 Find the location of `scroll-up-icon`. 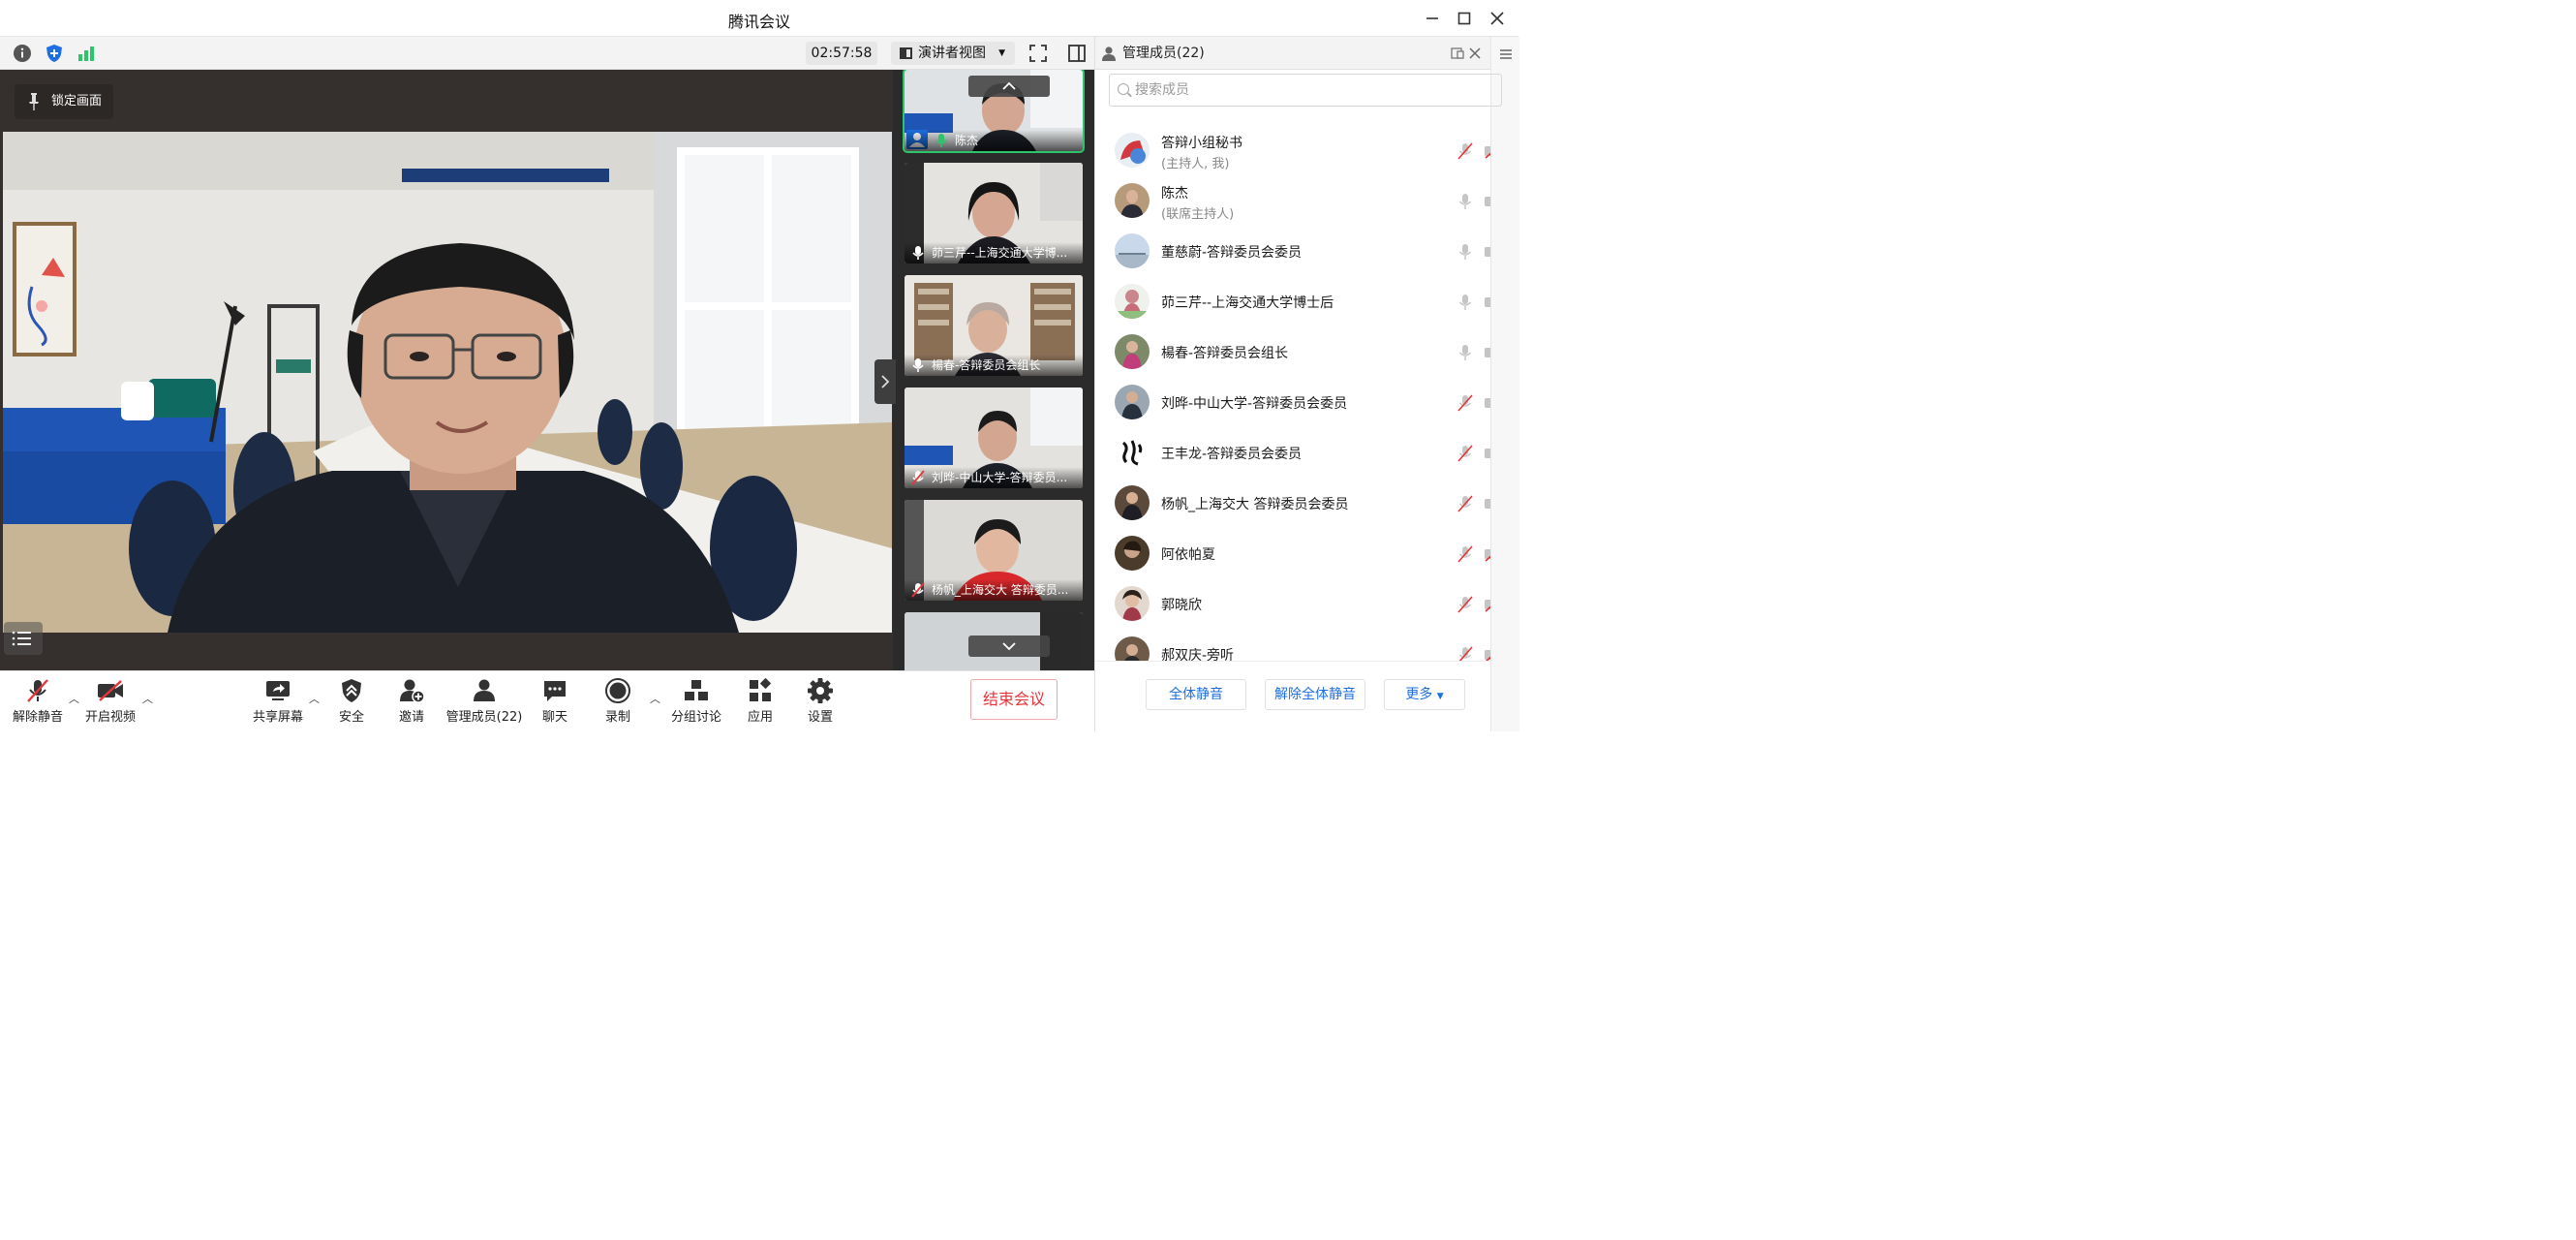

scroll-up-icon is located at coordinates (1009, 86).